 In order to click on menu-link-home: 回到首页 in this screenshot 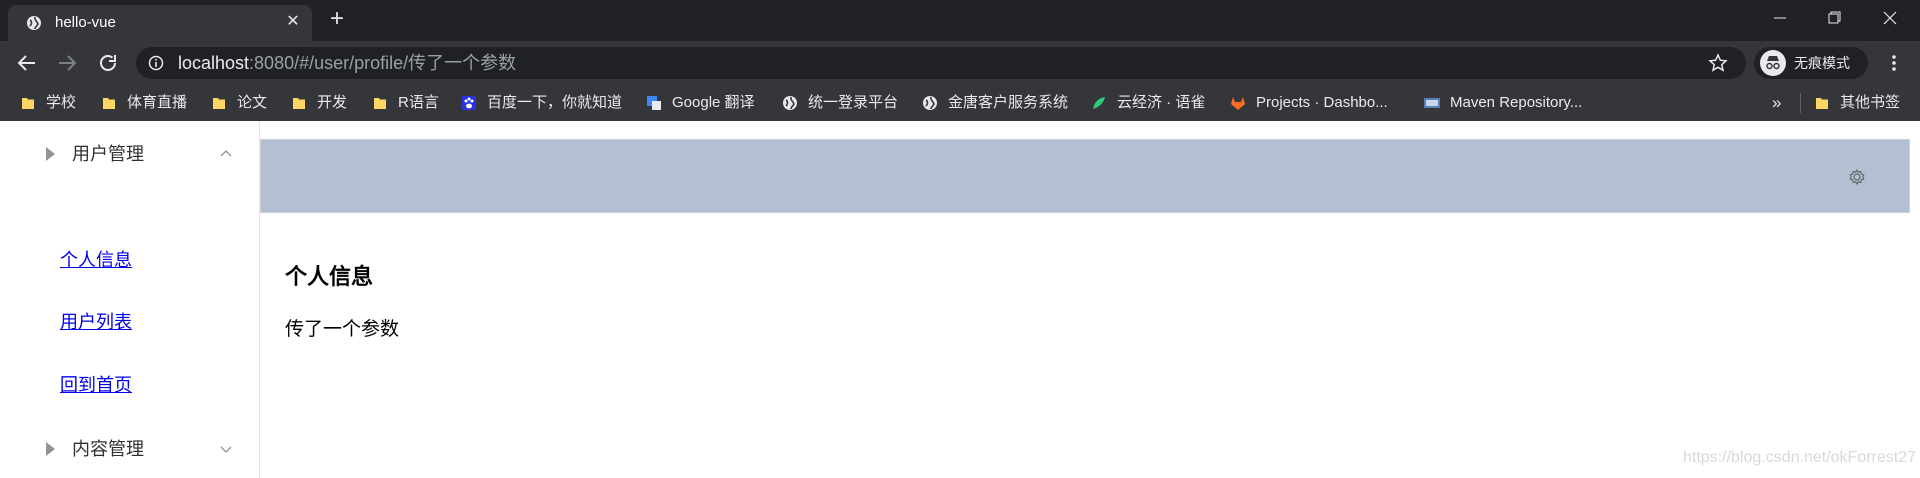, I will do `click(96, 385)`.